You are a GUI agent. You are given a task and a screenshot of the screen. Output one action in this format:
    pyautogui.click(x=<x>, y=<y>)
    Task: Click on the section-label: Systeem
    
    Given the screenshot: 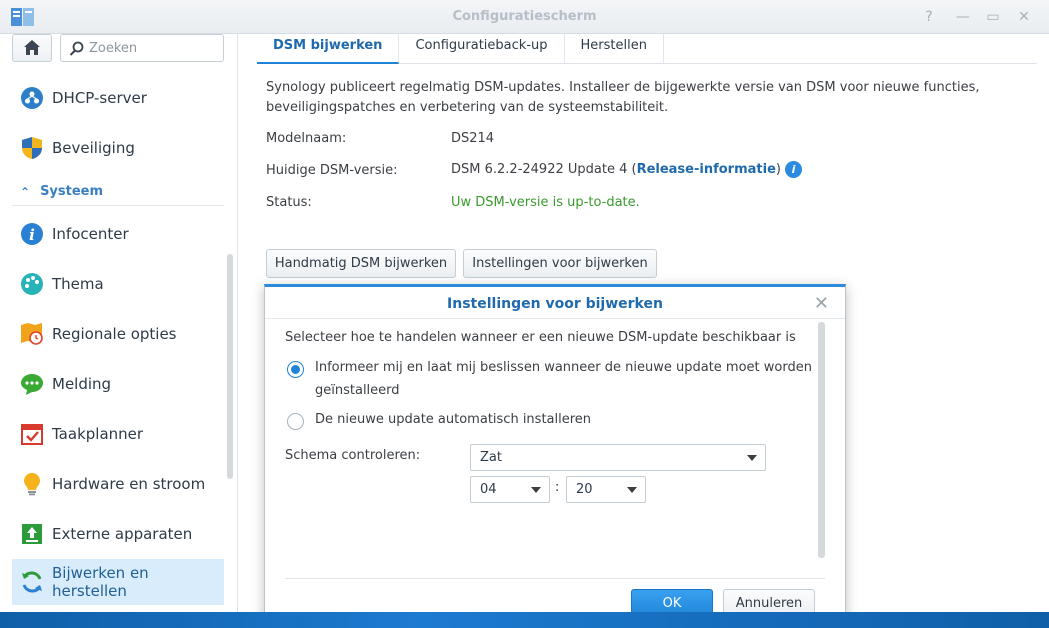 What is the action you would take?
    pyautogui.click(x=72, y=191)
    